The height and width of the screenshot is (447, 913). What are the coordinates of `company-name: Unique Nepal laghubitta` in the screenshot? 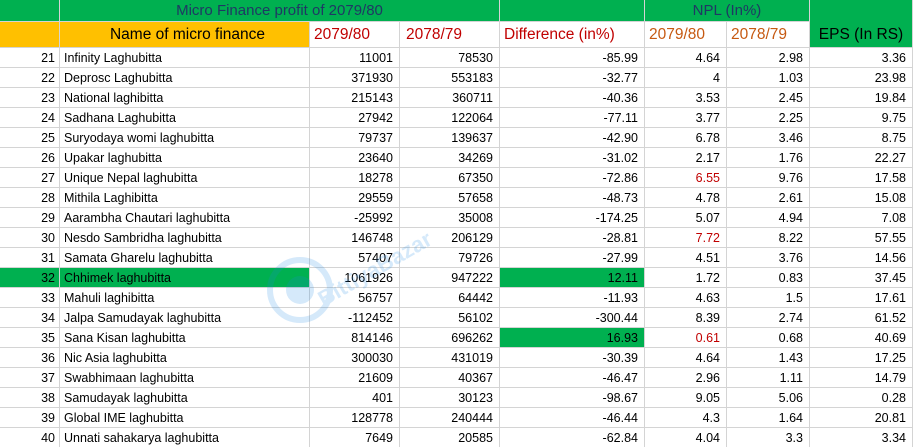 It's located at (185, 178).